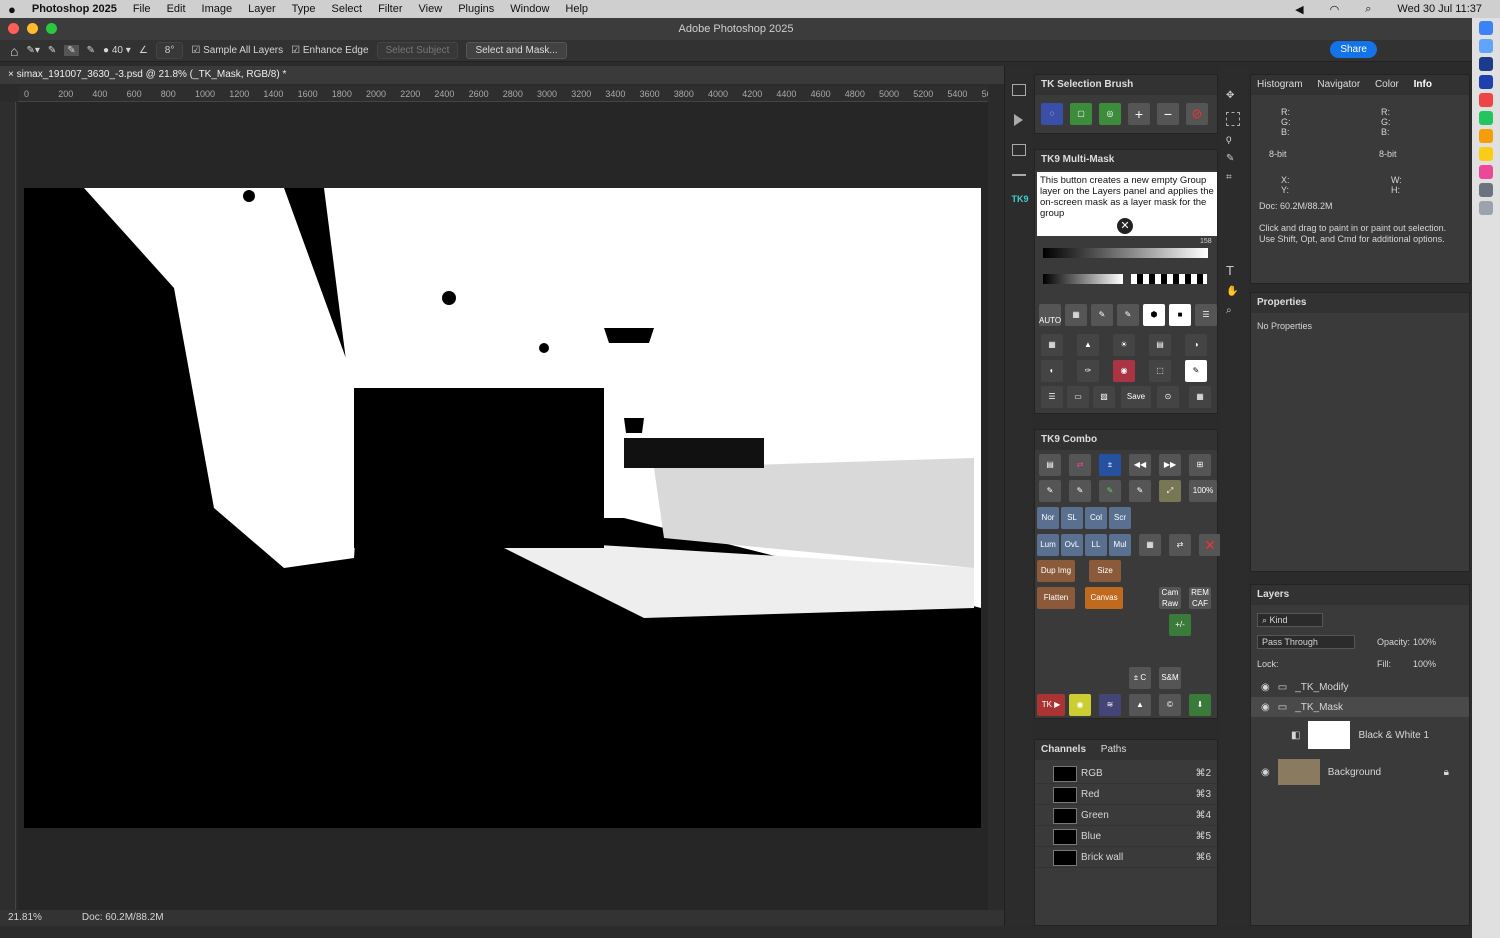 The height and width of the screenshot is (938, 1500). What do you see at coordinates (1168, 114) in the screenshot?
I see `subtract-icon: −` at bounding box center [1168, 114].